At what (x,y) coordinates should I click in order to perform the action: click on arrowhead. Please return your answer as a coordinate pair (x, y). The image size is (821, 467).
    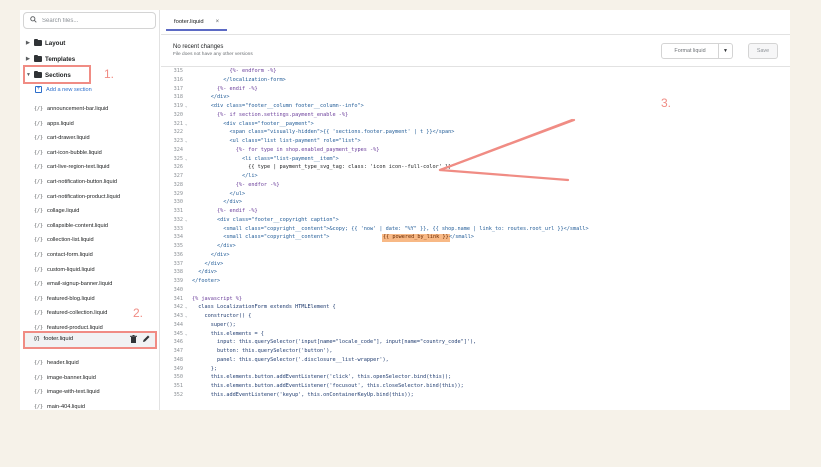
    Looking at the image, I should click on (507, 150).